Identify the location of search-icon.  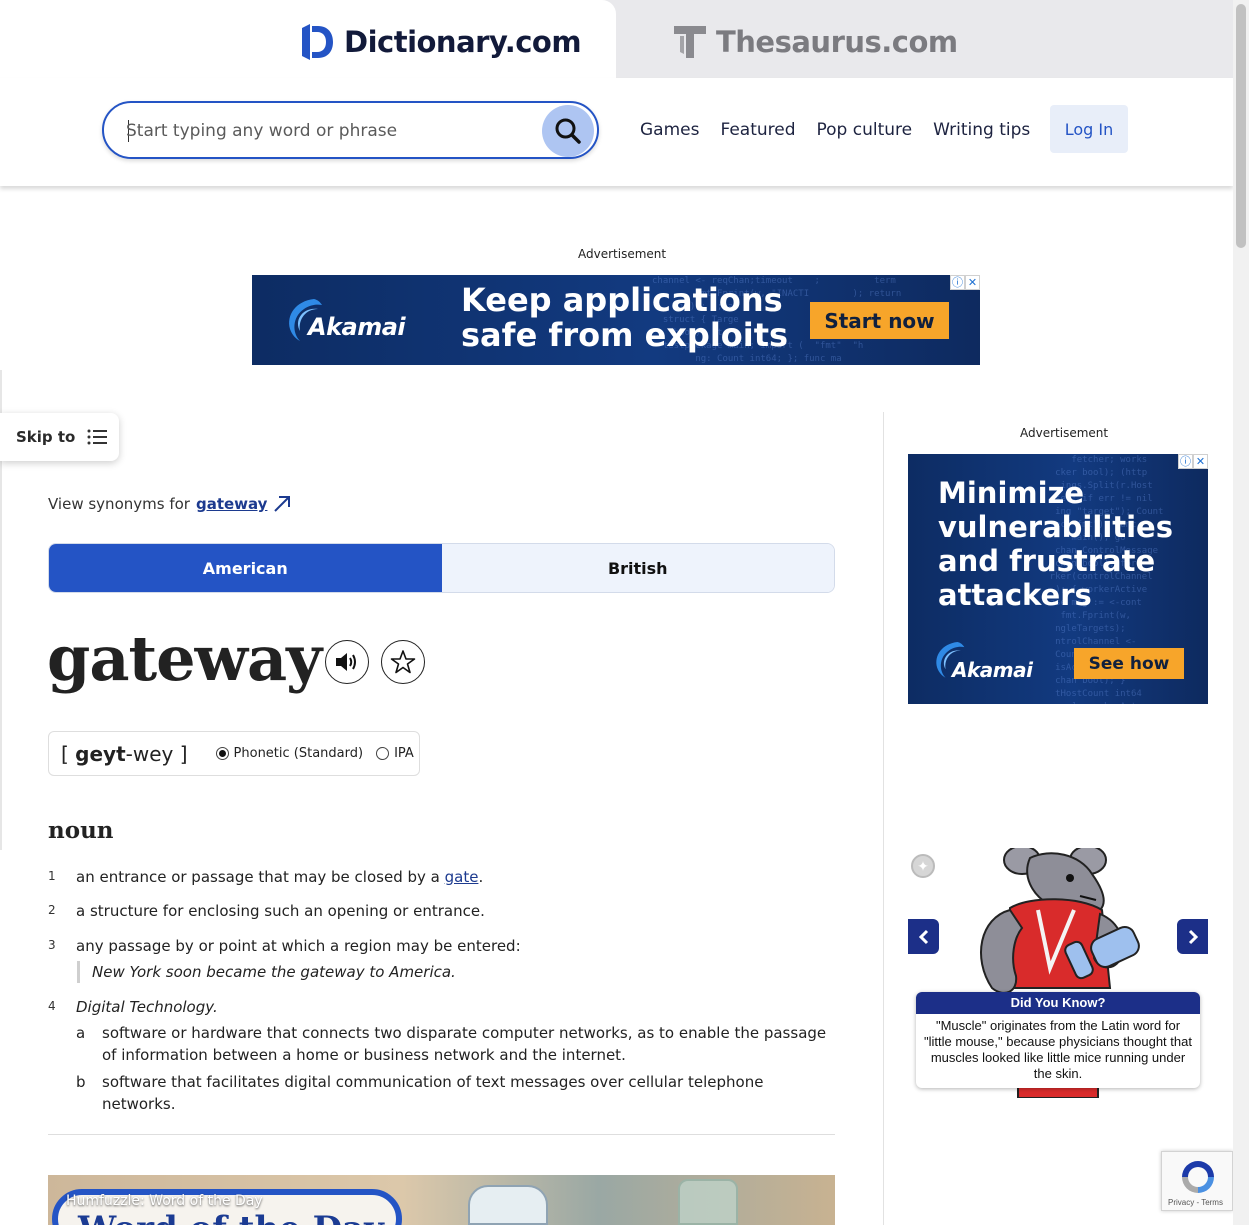
(568, 131).